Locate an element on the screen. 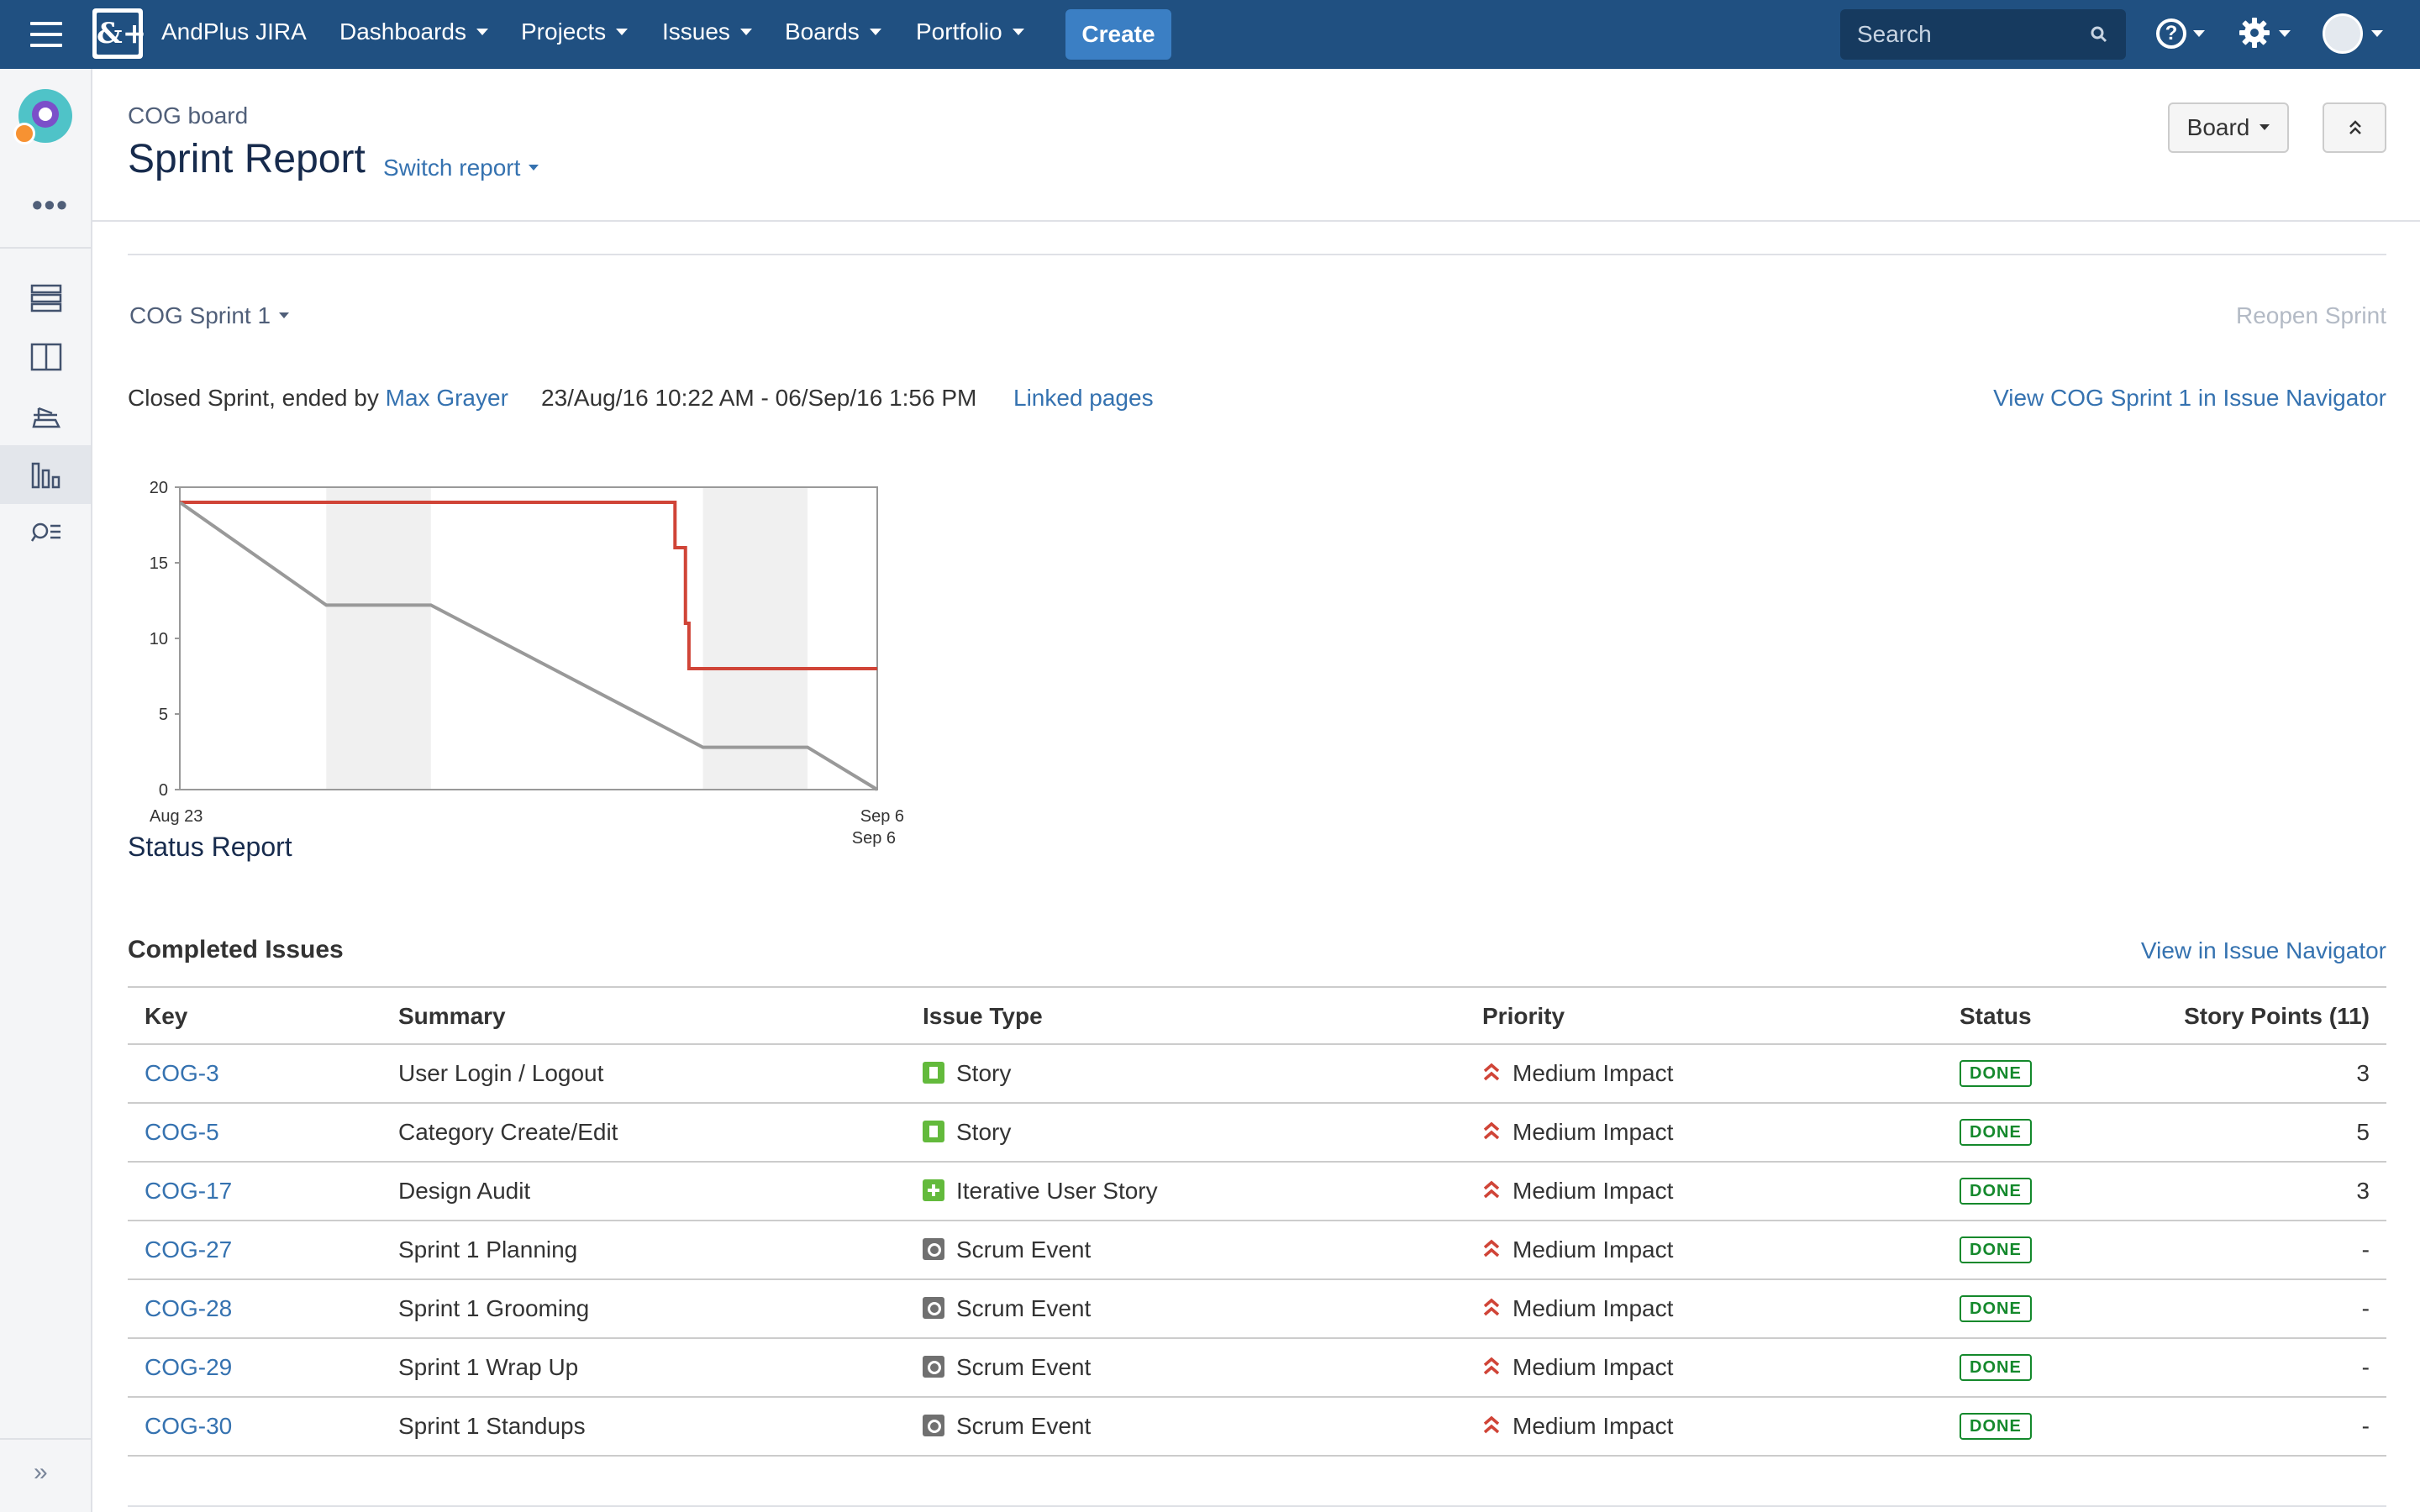 The width and height of the screenshot is (2420, 1512). issue-summary: Sprint 1 Grooming is located at coordinates (494, 1308).